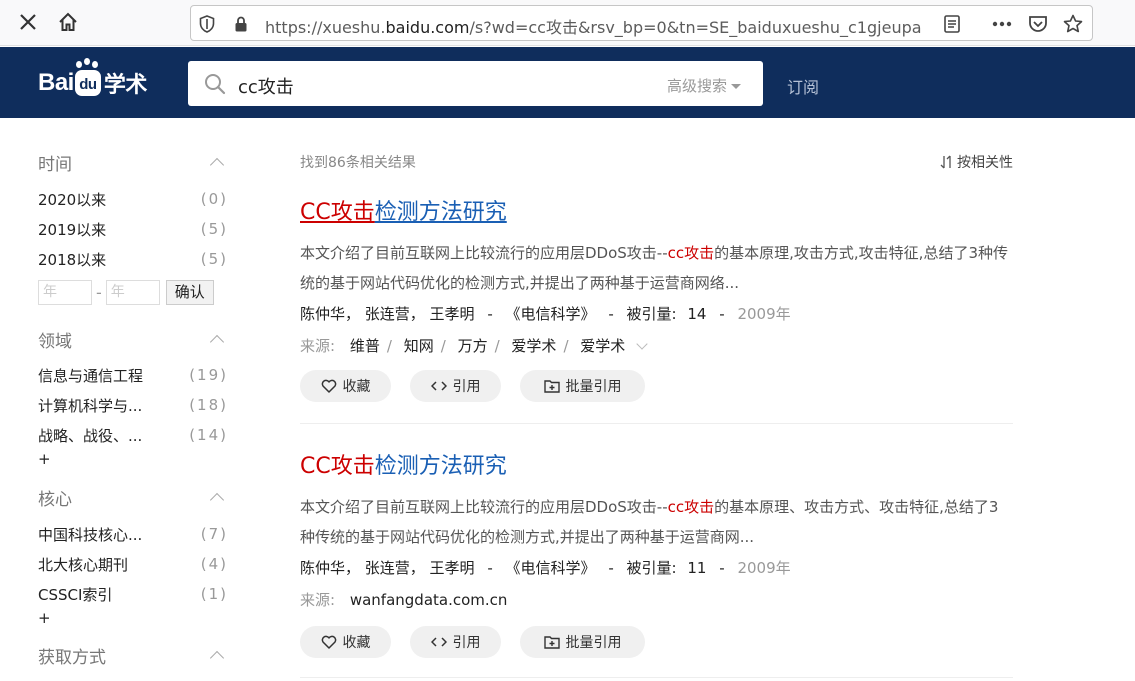 This screenshot has width=1135, height=681. I want to click on paw-icon: du, so click(87, 78).